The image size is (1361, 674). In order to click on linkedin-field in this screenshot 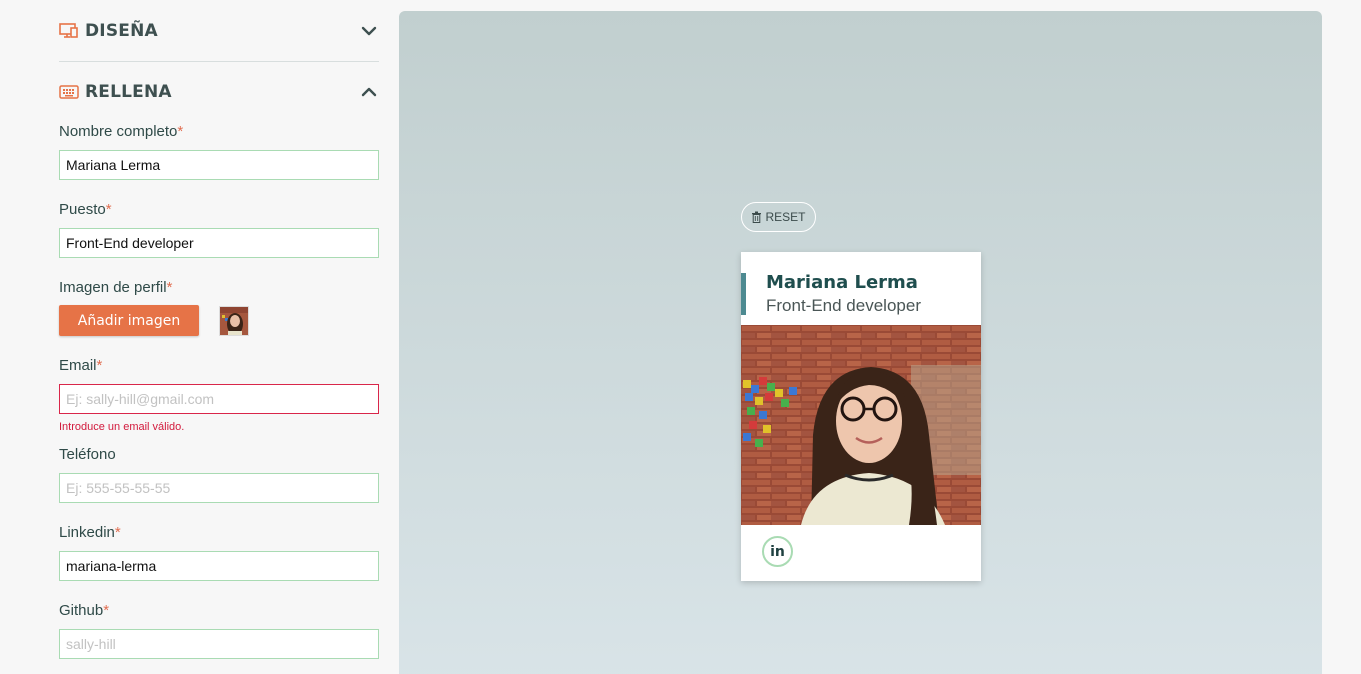, I will do `click(219, 566)`.